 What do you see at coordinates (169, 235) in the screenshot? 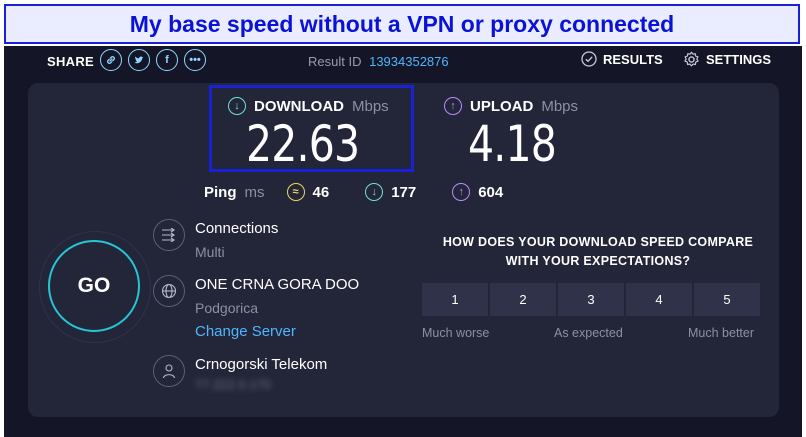
I see `connections-icon` at bounding box center [169, 235].